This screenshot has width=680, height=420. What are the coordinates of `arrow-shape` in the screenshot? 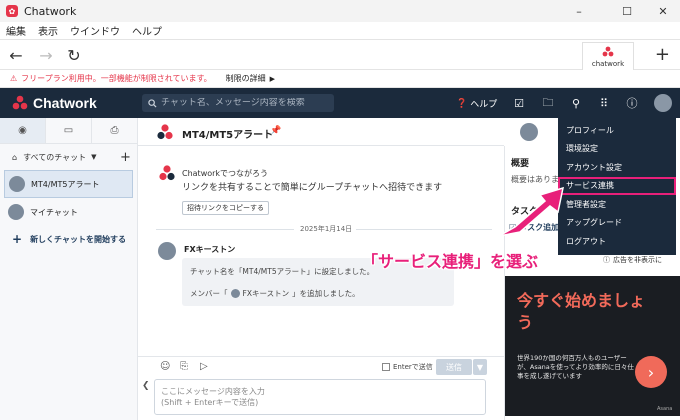 It's located at (531, 211).